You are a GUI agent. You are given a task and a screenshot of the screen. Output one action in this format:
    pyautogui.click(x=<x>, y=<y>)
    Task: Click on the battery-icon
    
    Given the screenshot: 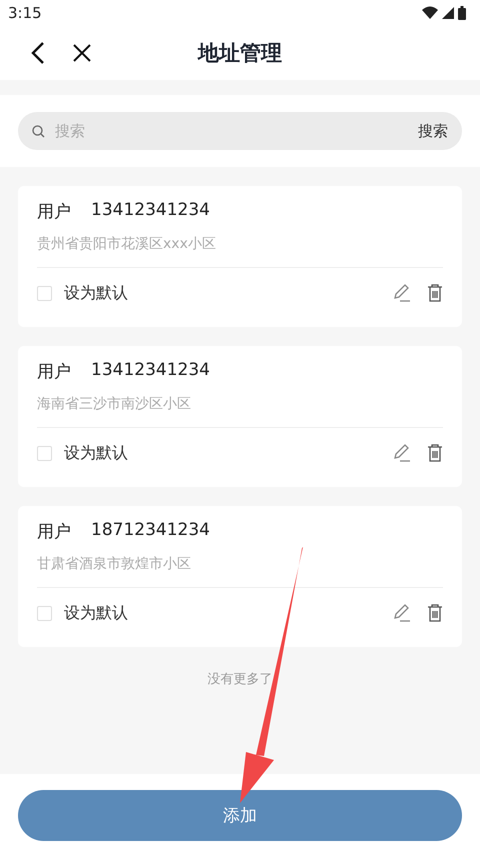 What is the action you would take?
    pyautogui.click(x=462, y=13)
    